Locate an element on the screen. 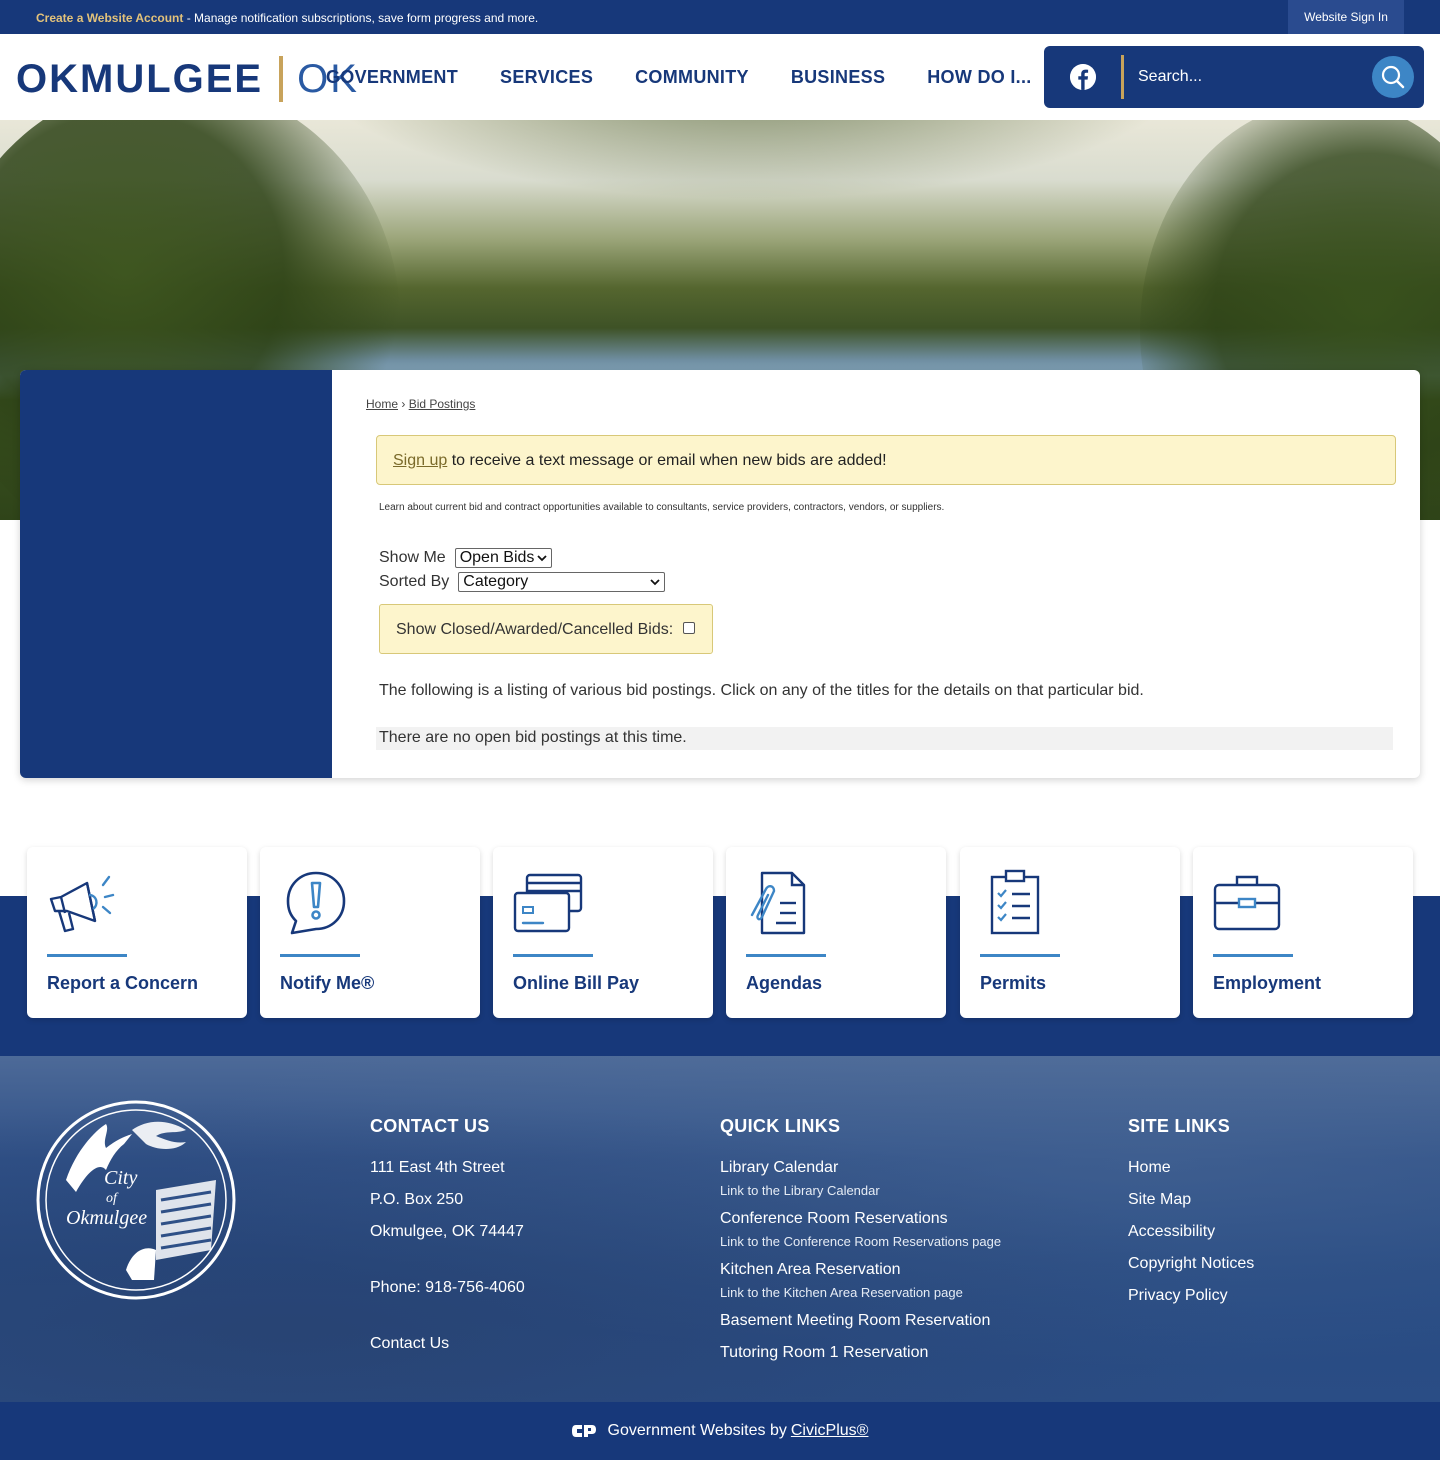 The width and height of the screenshot is (1440, 1460). contact-city: Okmulgee, OK 74447 is located at coordinates (447, 1231).